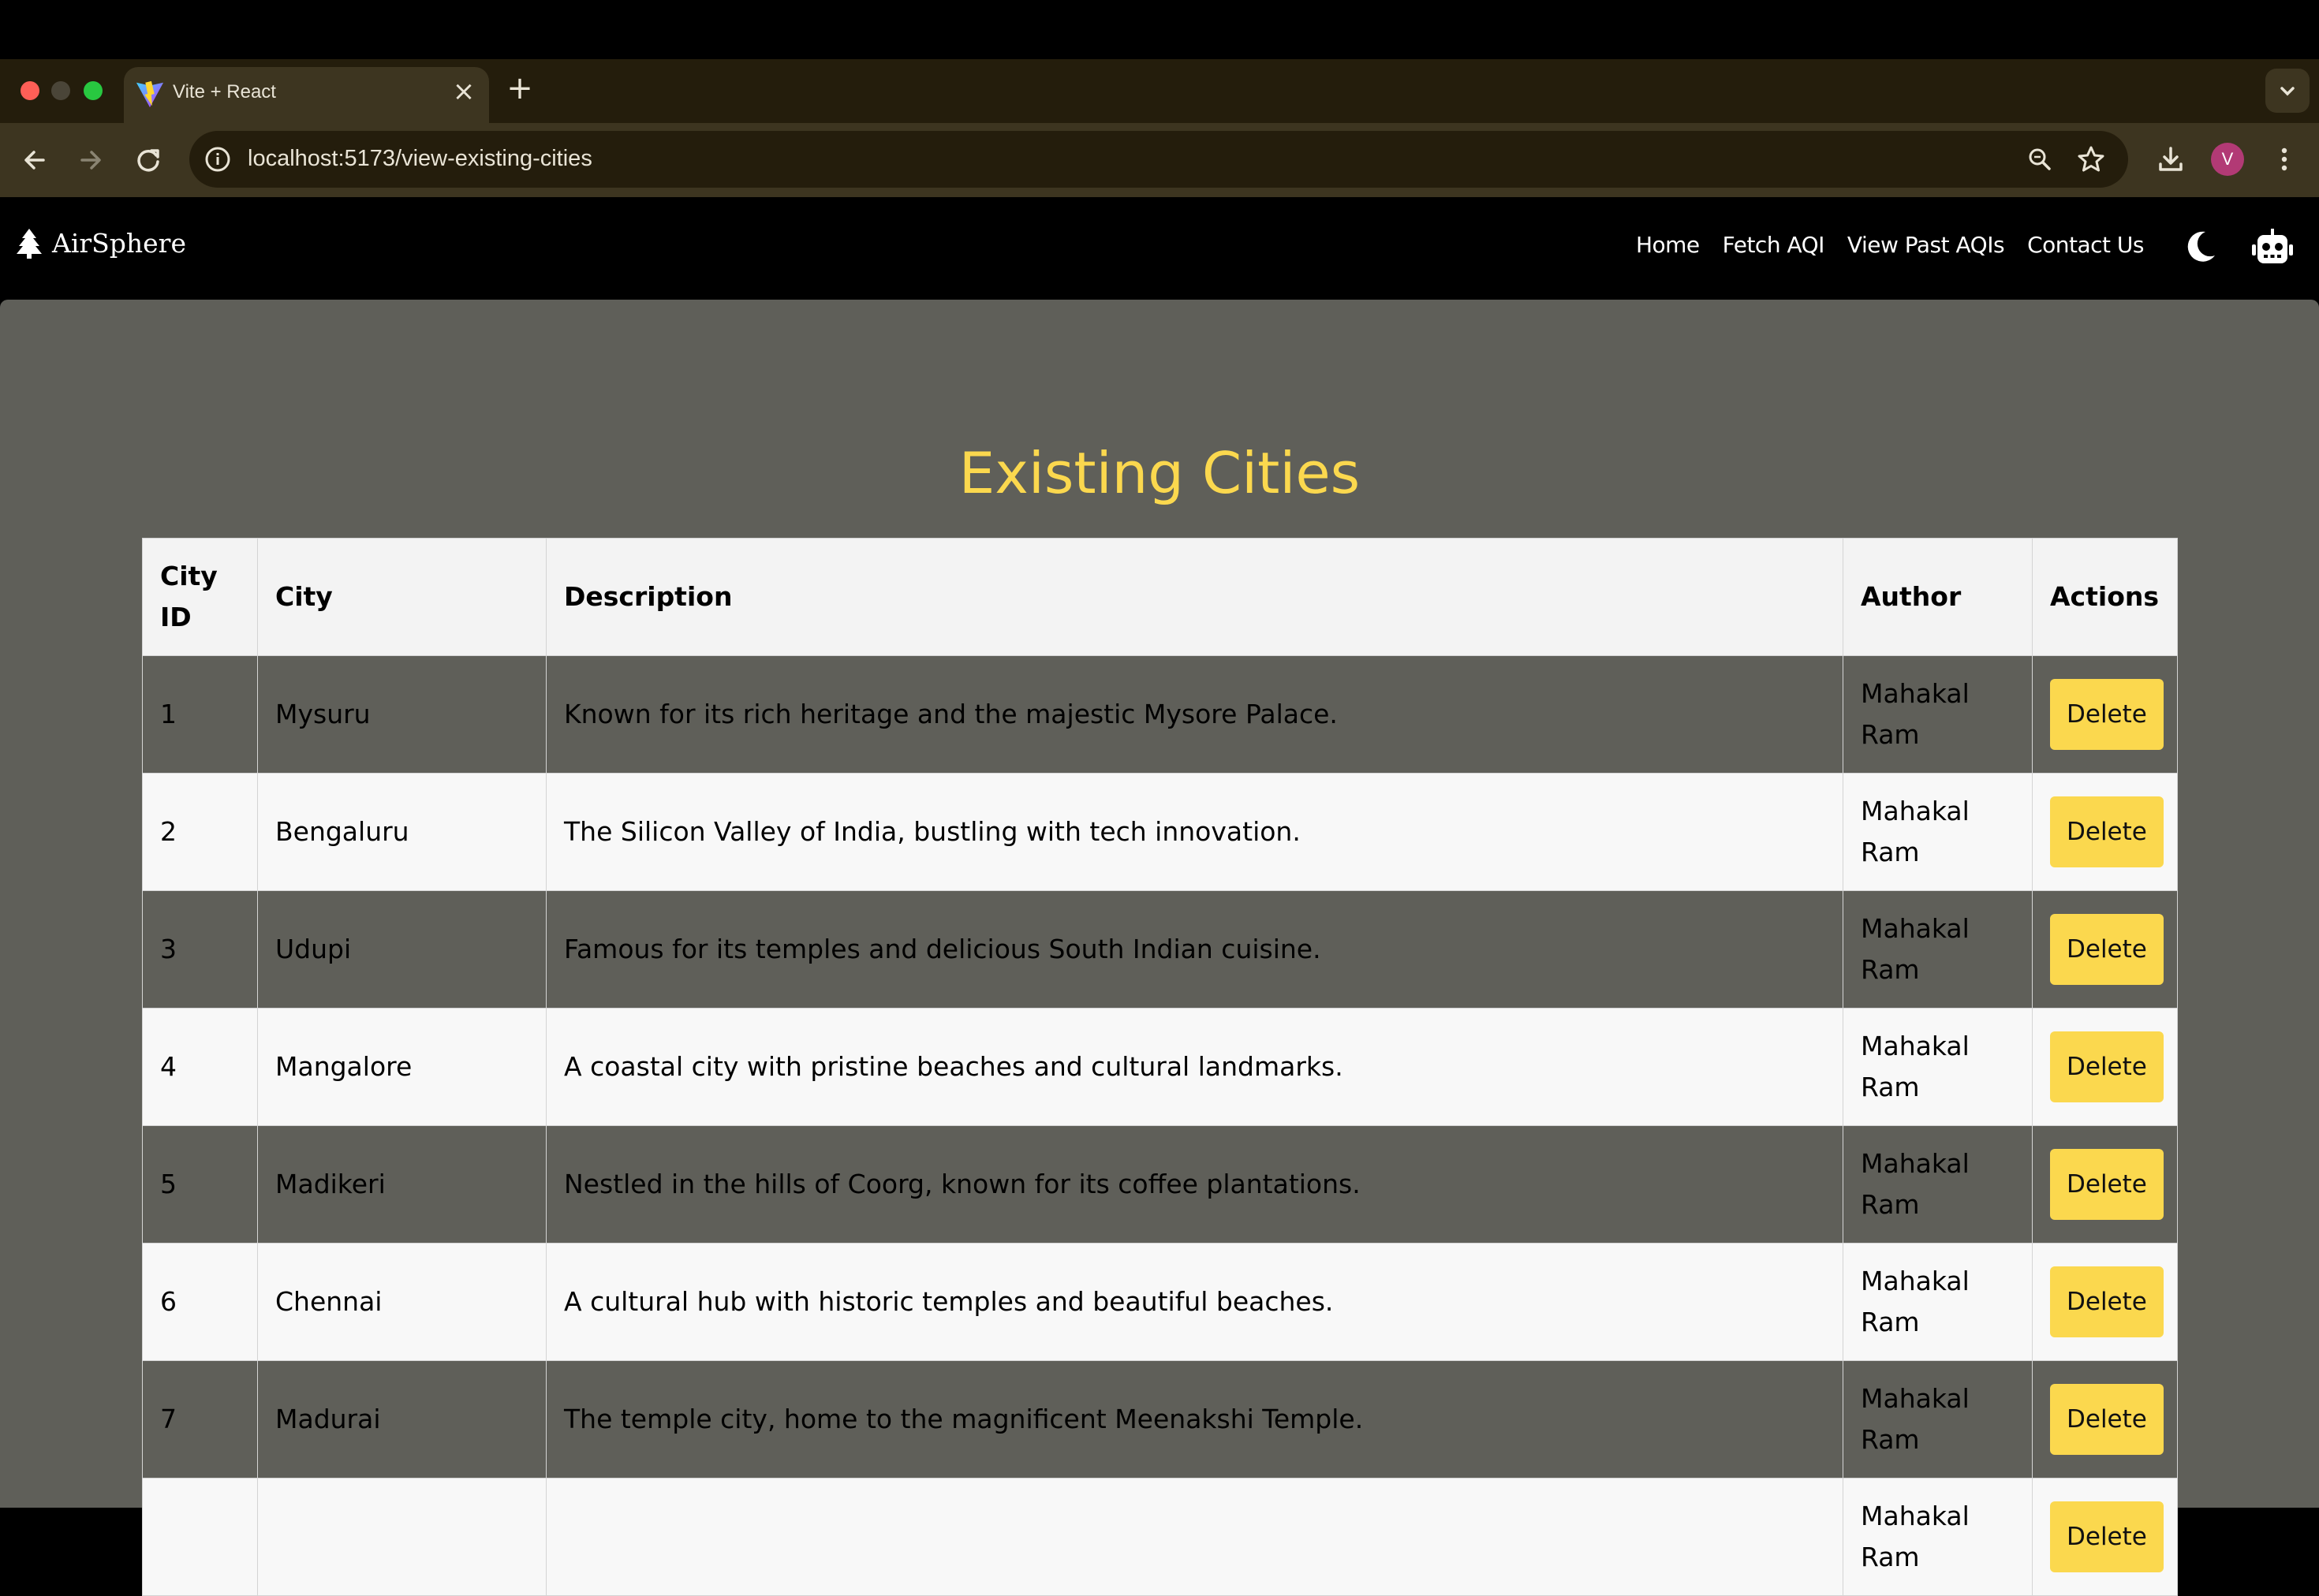 The height and width of the screenshot is (1596, 2319). I want to click on reload-icon, so click(148, 160).